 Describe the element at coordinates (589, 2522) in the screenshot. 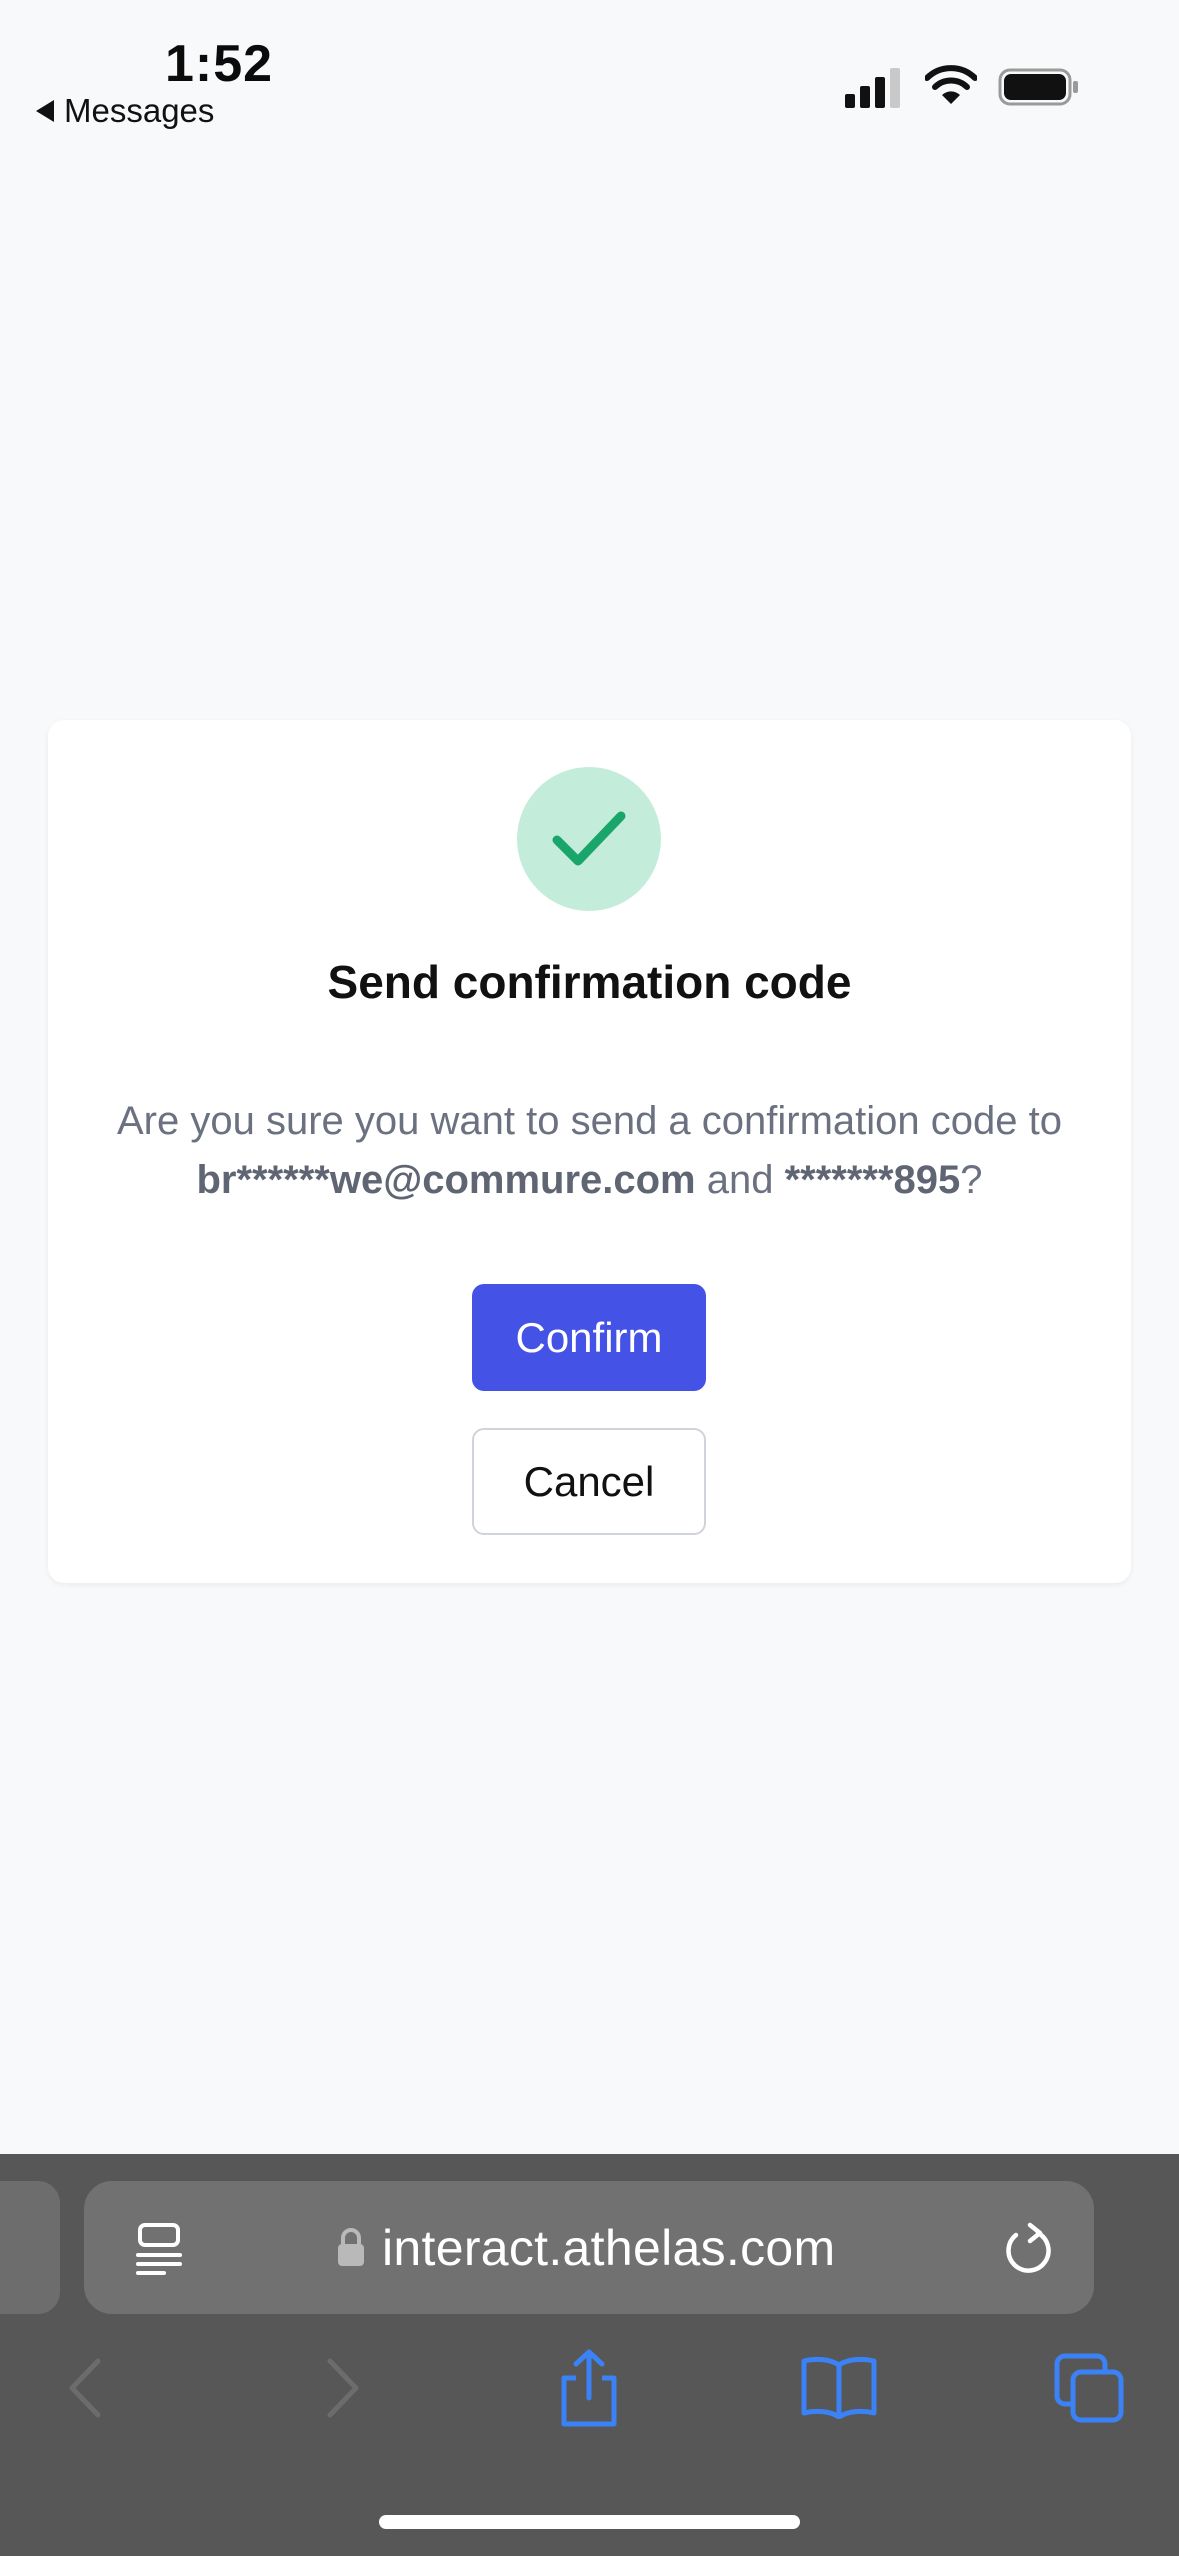

I see `home-indicator` at that location.